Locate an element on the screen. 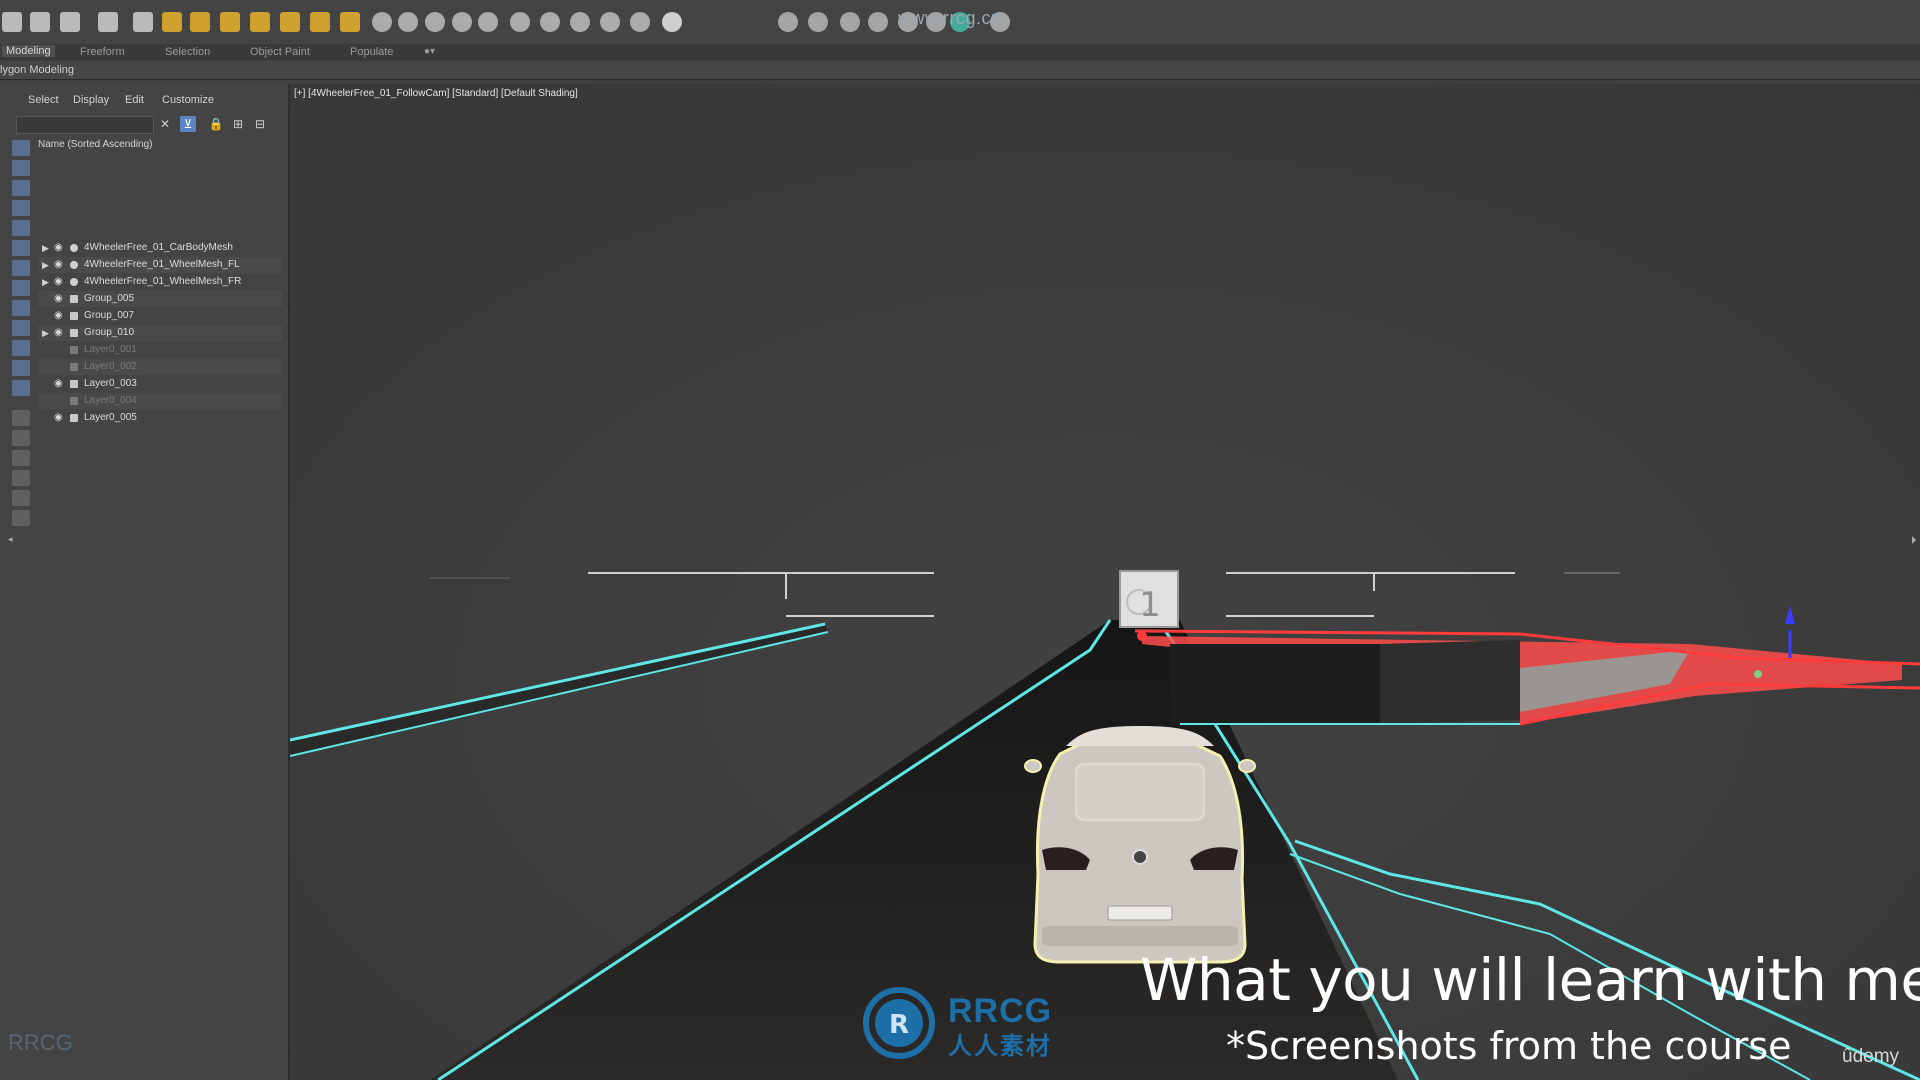  lock-icon: 🔒 is located at coordinates (216, 124).